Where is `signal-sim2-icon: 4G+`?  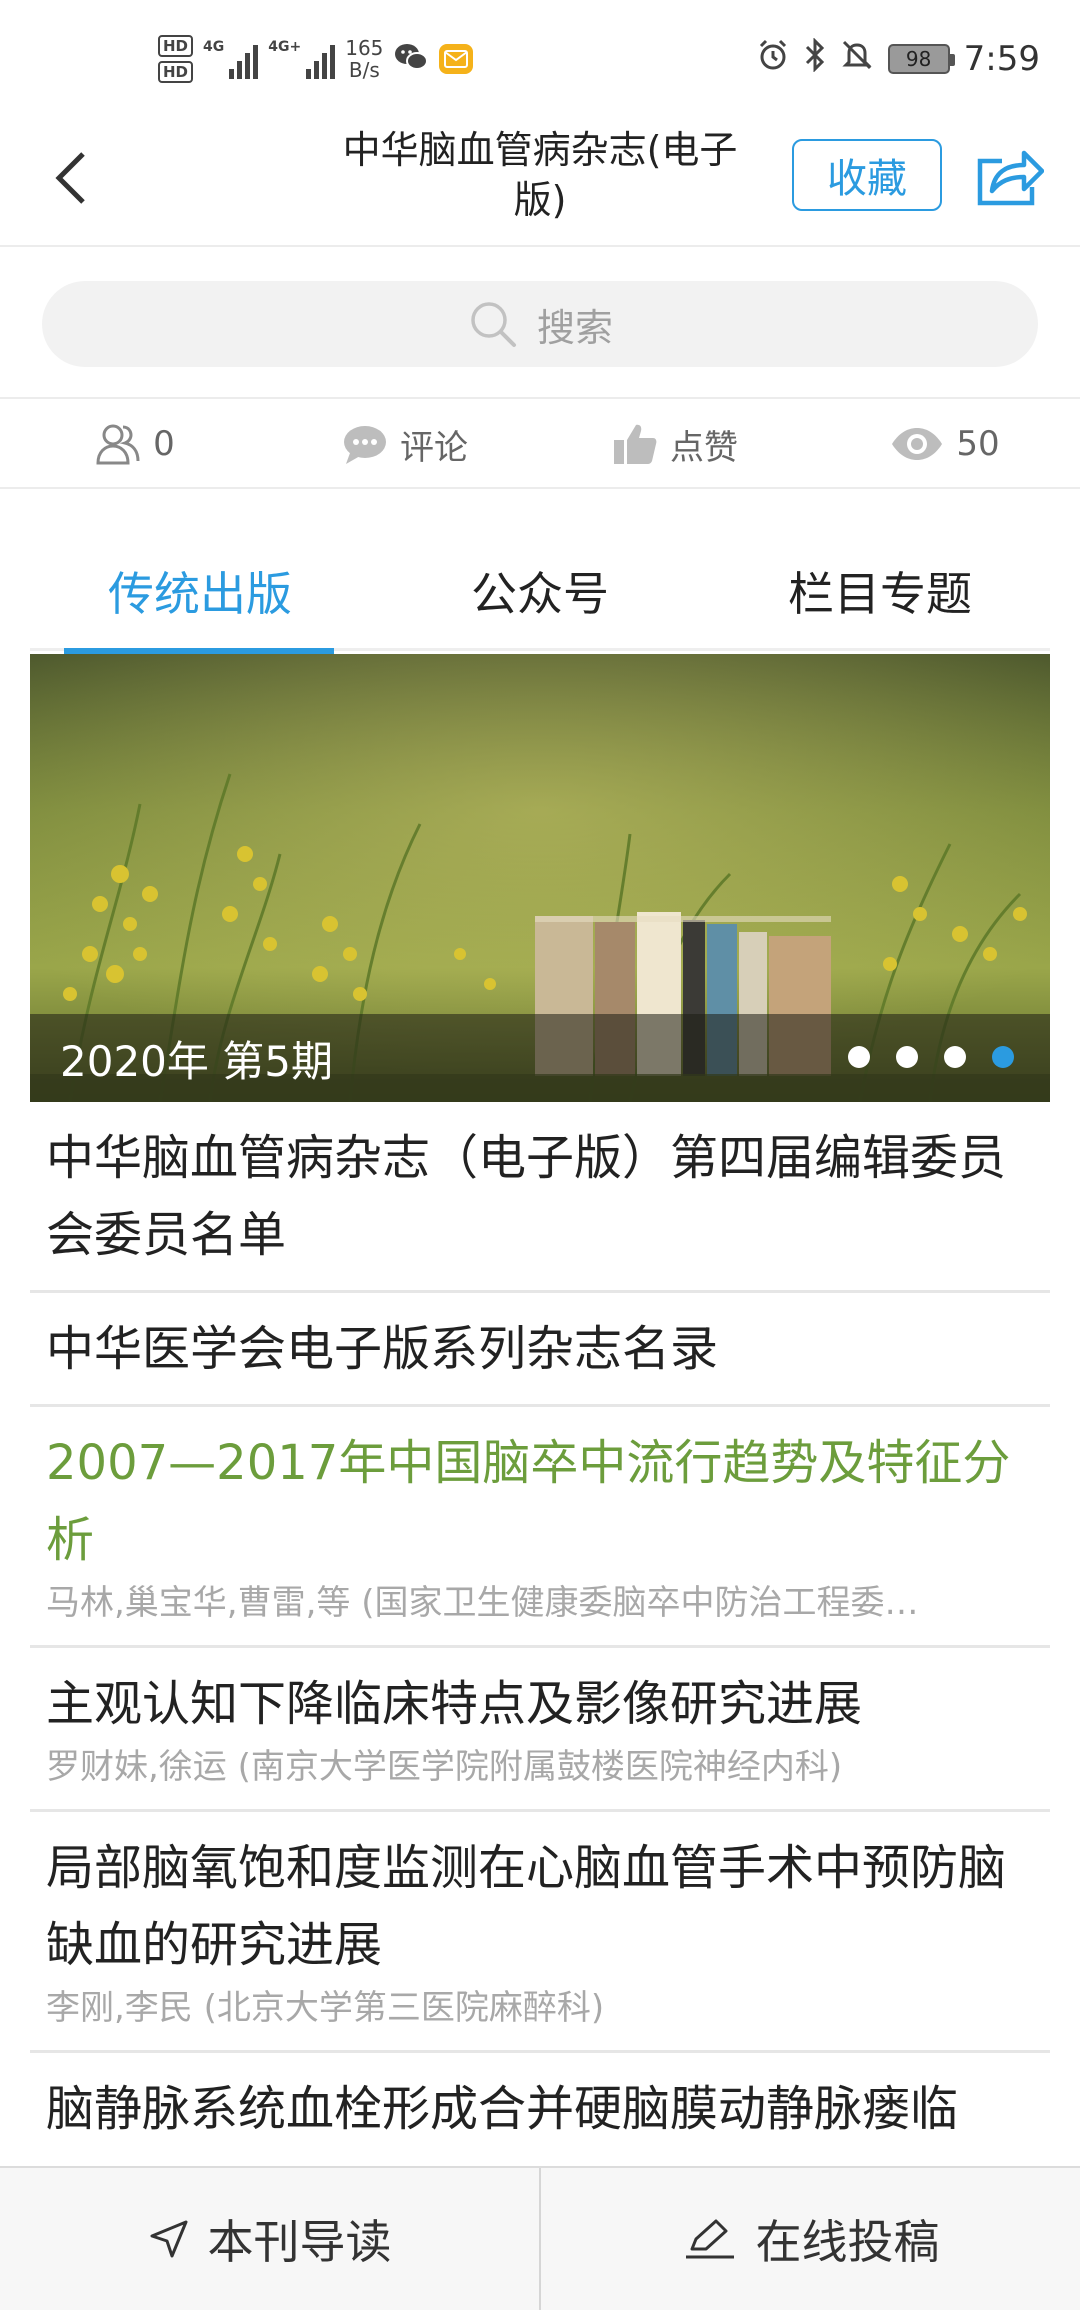 signal-sim2-icon: 4G+ is located at coordinates (302, 59).